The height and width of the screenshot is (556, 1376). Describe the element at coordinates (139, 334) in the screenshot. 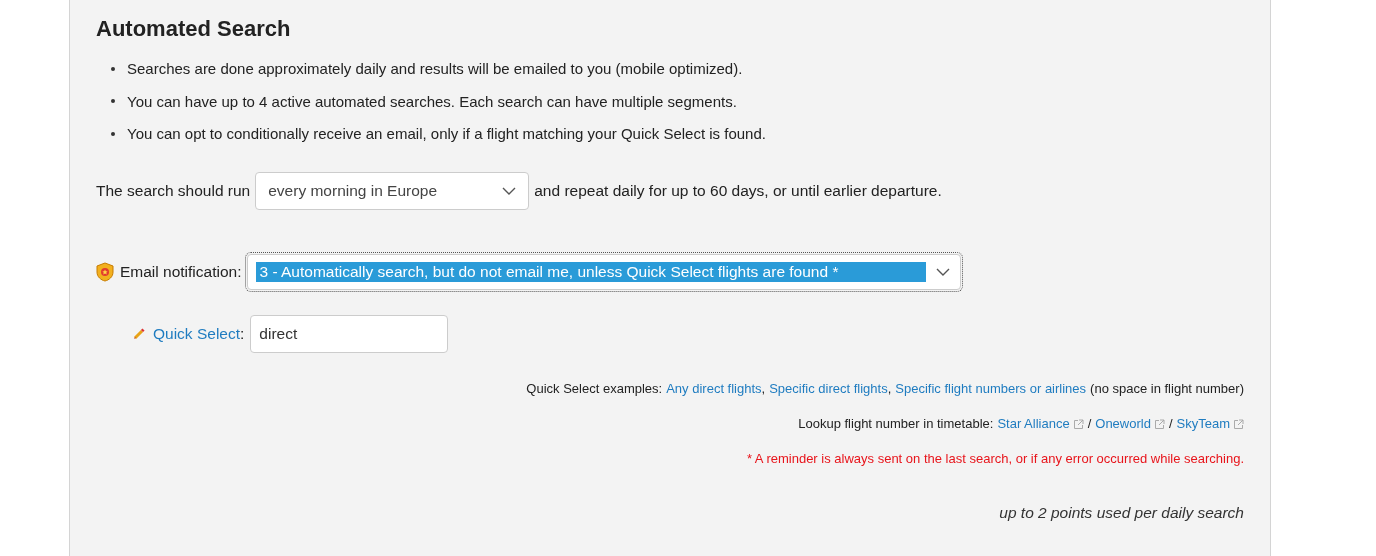

I see `pencil-icon` at that location.